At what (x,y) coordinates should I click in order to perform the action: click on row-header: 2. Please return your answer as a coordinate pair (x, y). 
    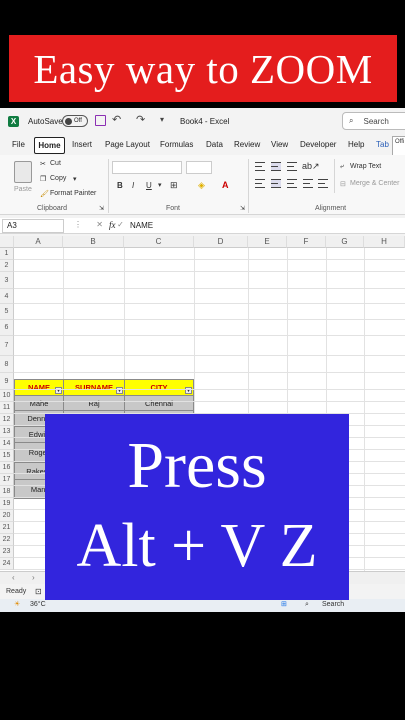
    Looking at the image, I should click on (7, 266).